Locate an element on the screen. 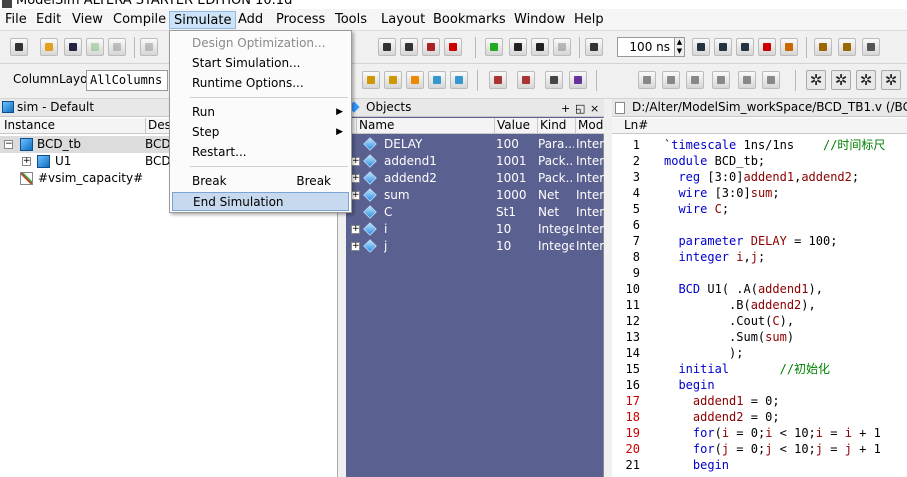 This screenshot has width=907, height=477. menu-view: View is located at coordinates (87, 20).